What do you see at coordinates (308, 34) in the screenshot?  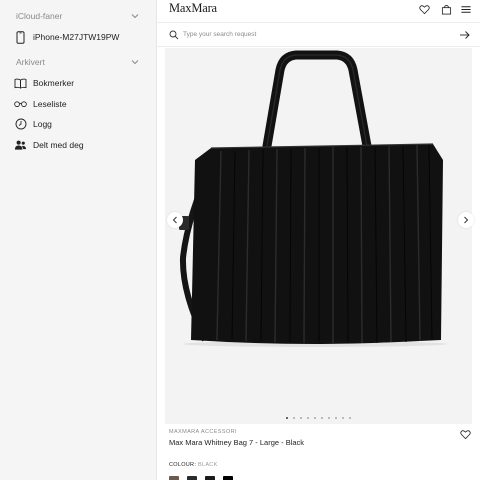 I see `search-input` at bounding box center [308, 34].